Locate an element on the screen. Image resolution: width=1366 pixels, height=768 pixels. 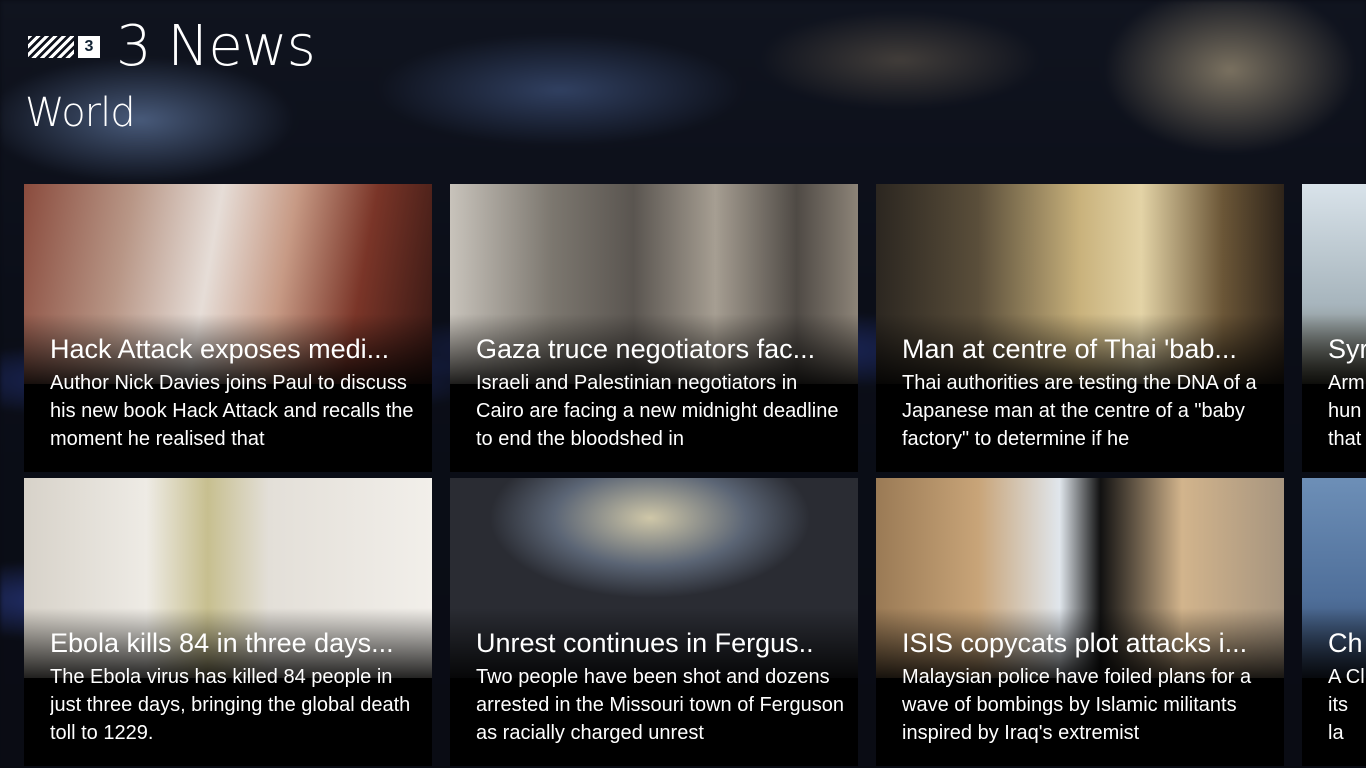
app-title: 3 News is located at coordinates (216, 46).